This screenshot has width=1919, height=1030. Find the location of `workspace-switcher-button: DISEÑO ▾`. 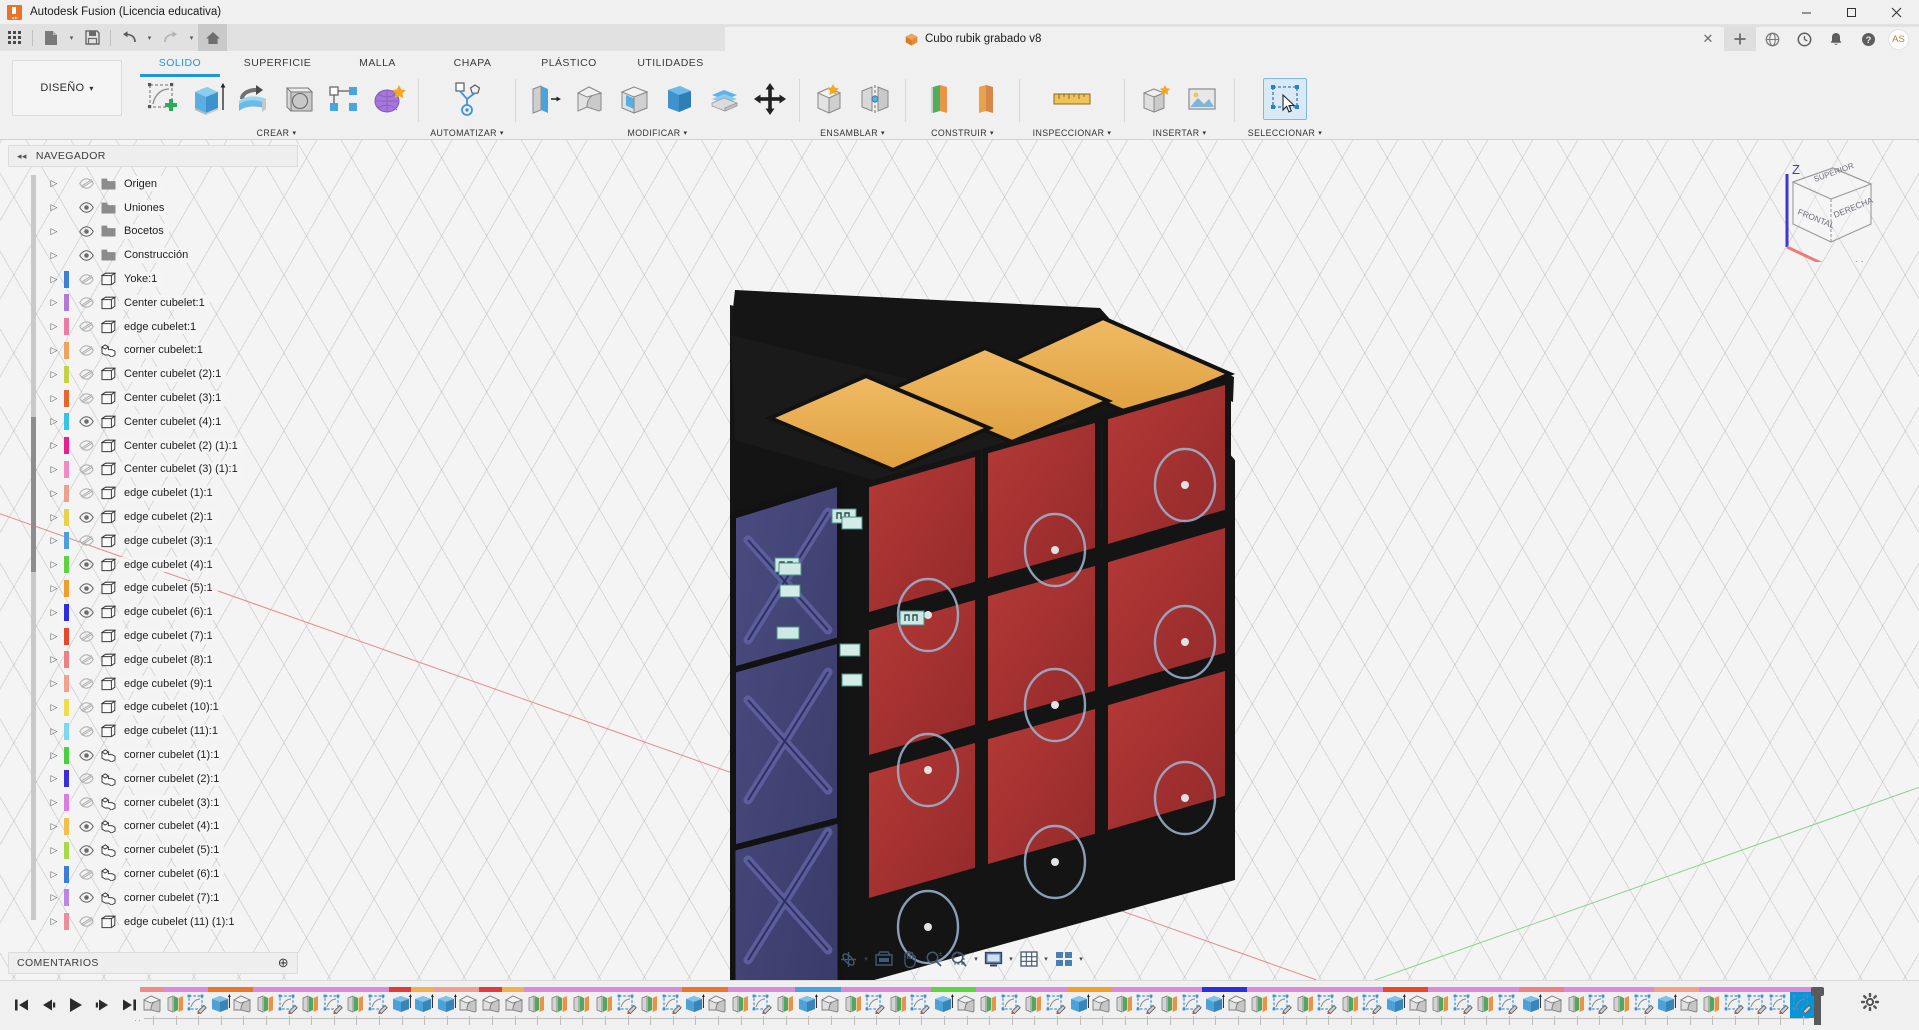

workspace-switcher-button: DISEÑO ▾ is located at coordinates (67, 88).